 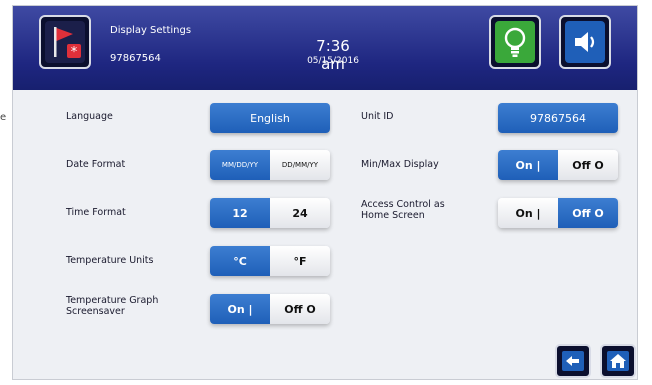 What do you see at coordinates (240, 165) in the screenshot?
I see `date-format-mmddyy-option: MM/DD/YY` at bounding box center [240, 165].